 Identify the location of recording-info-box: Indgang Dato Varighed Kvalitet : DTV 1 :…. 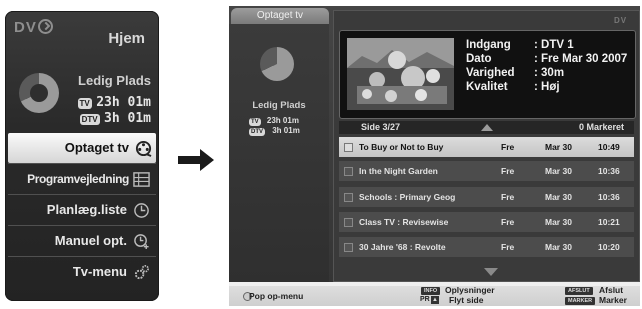
(487, 74).